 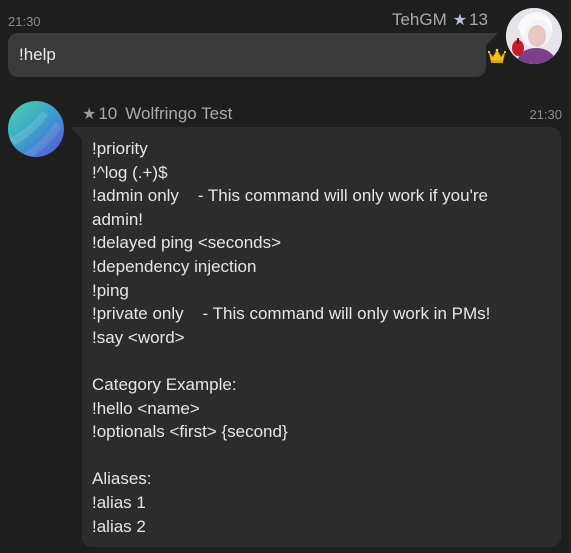 What do you see at coordinates (108, 113) in the screenshot?
I see `incoming-sender-level: 10` at bounding box center [108, 113].